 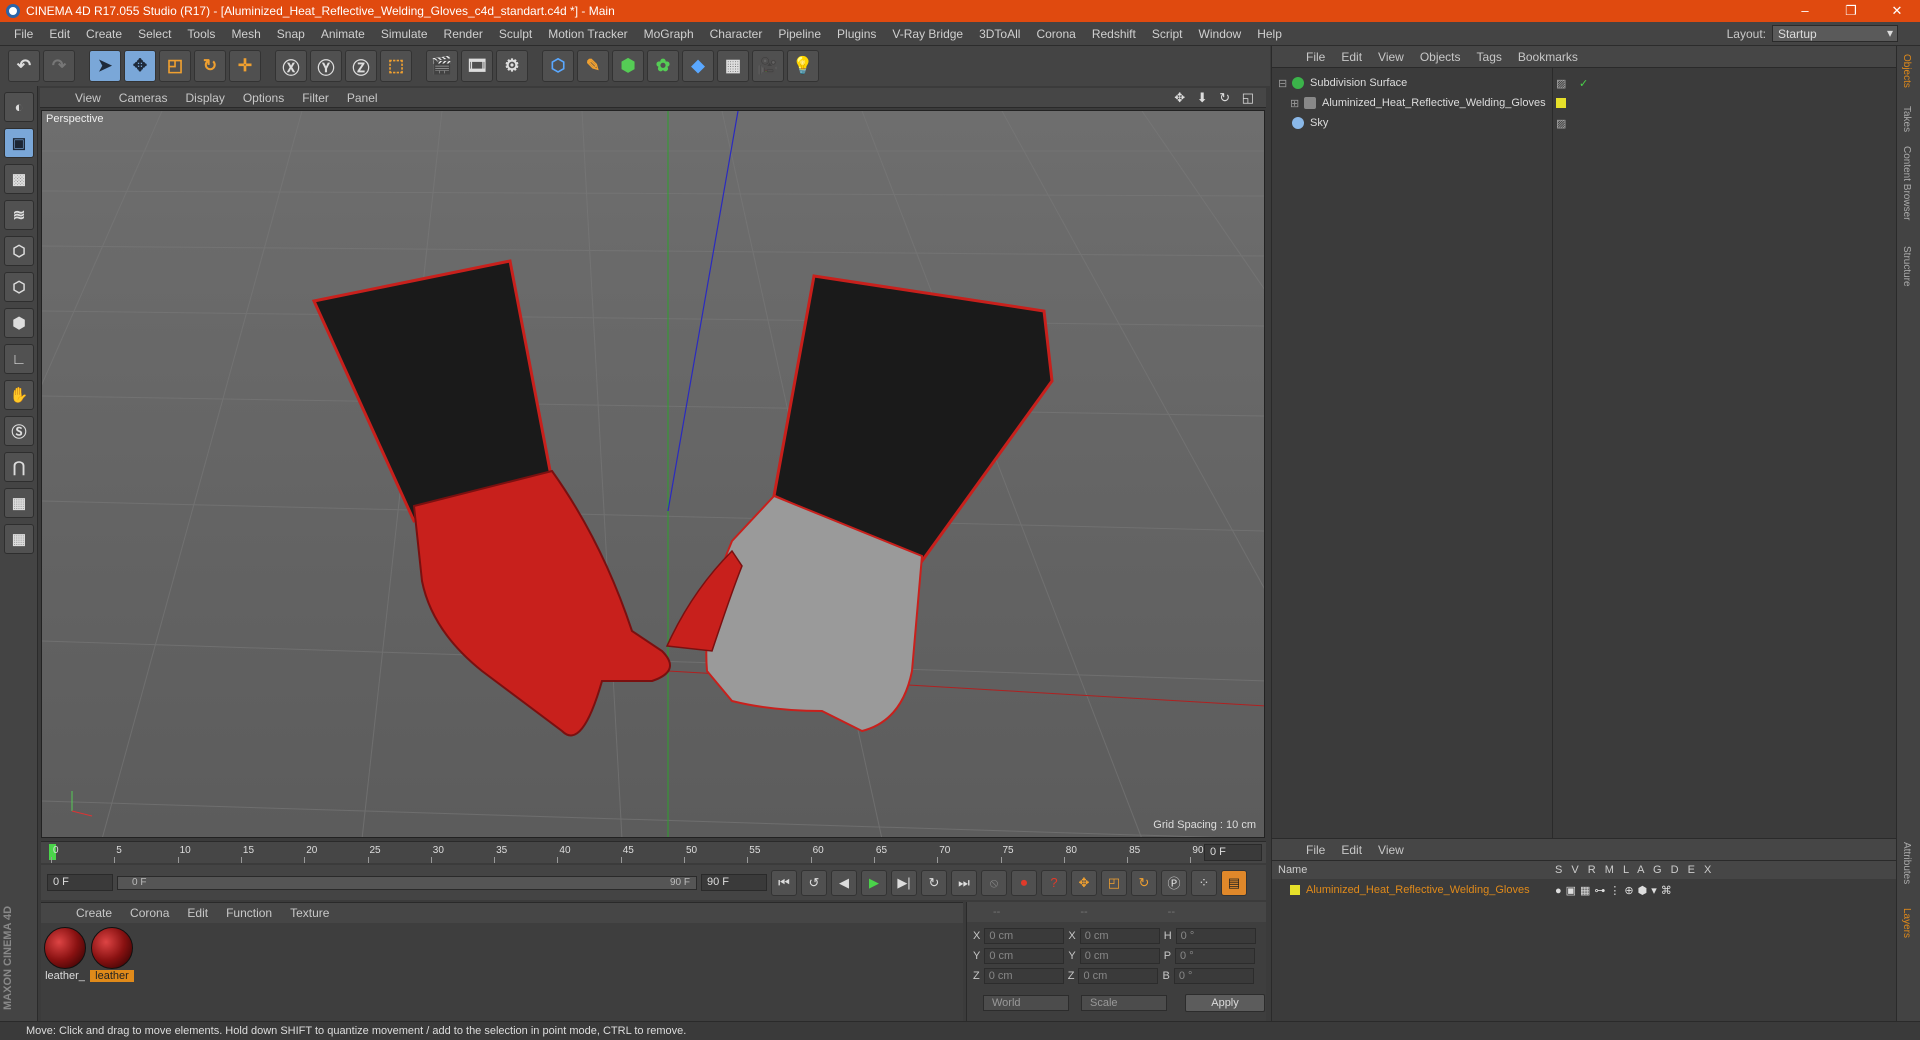 What do you see at coordinates (245, 66) in the screenshot?
I see `transform-tool-icon: ✛` at bounding box center [245, 66].